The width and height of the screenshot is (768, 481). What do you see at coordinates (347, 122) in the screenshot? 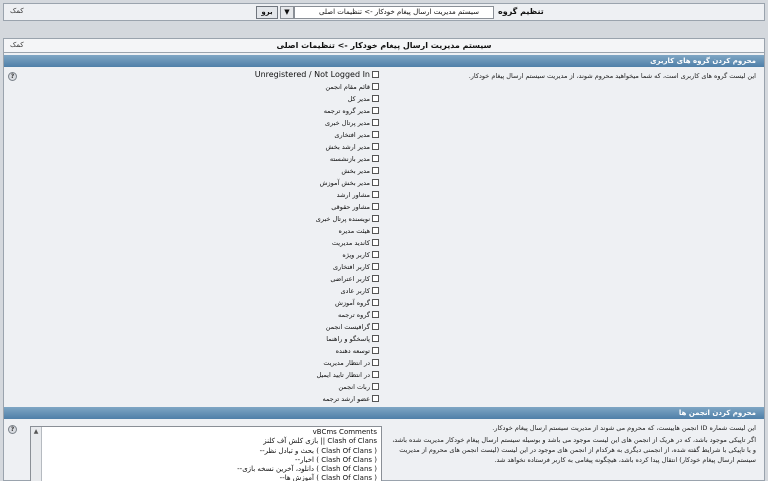
I see `usergroup-label: مدیر پرتال خبری` at bounding box center [347, 122].